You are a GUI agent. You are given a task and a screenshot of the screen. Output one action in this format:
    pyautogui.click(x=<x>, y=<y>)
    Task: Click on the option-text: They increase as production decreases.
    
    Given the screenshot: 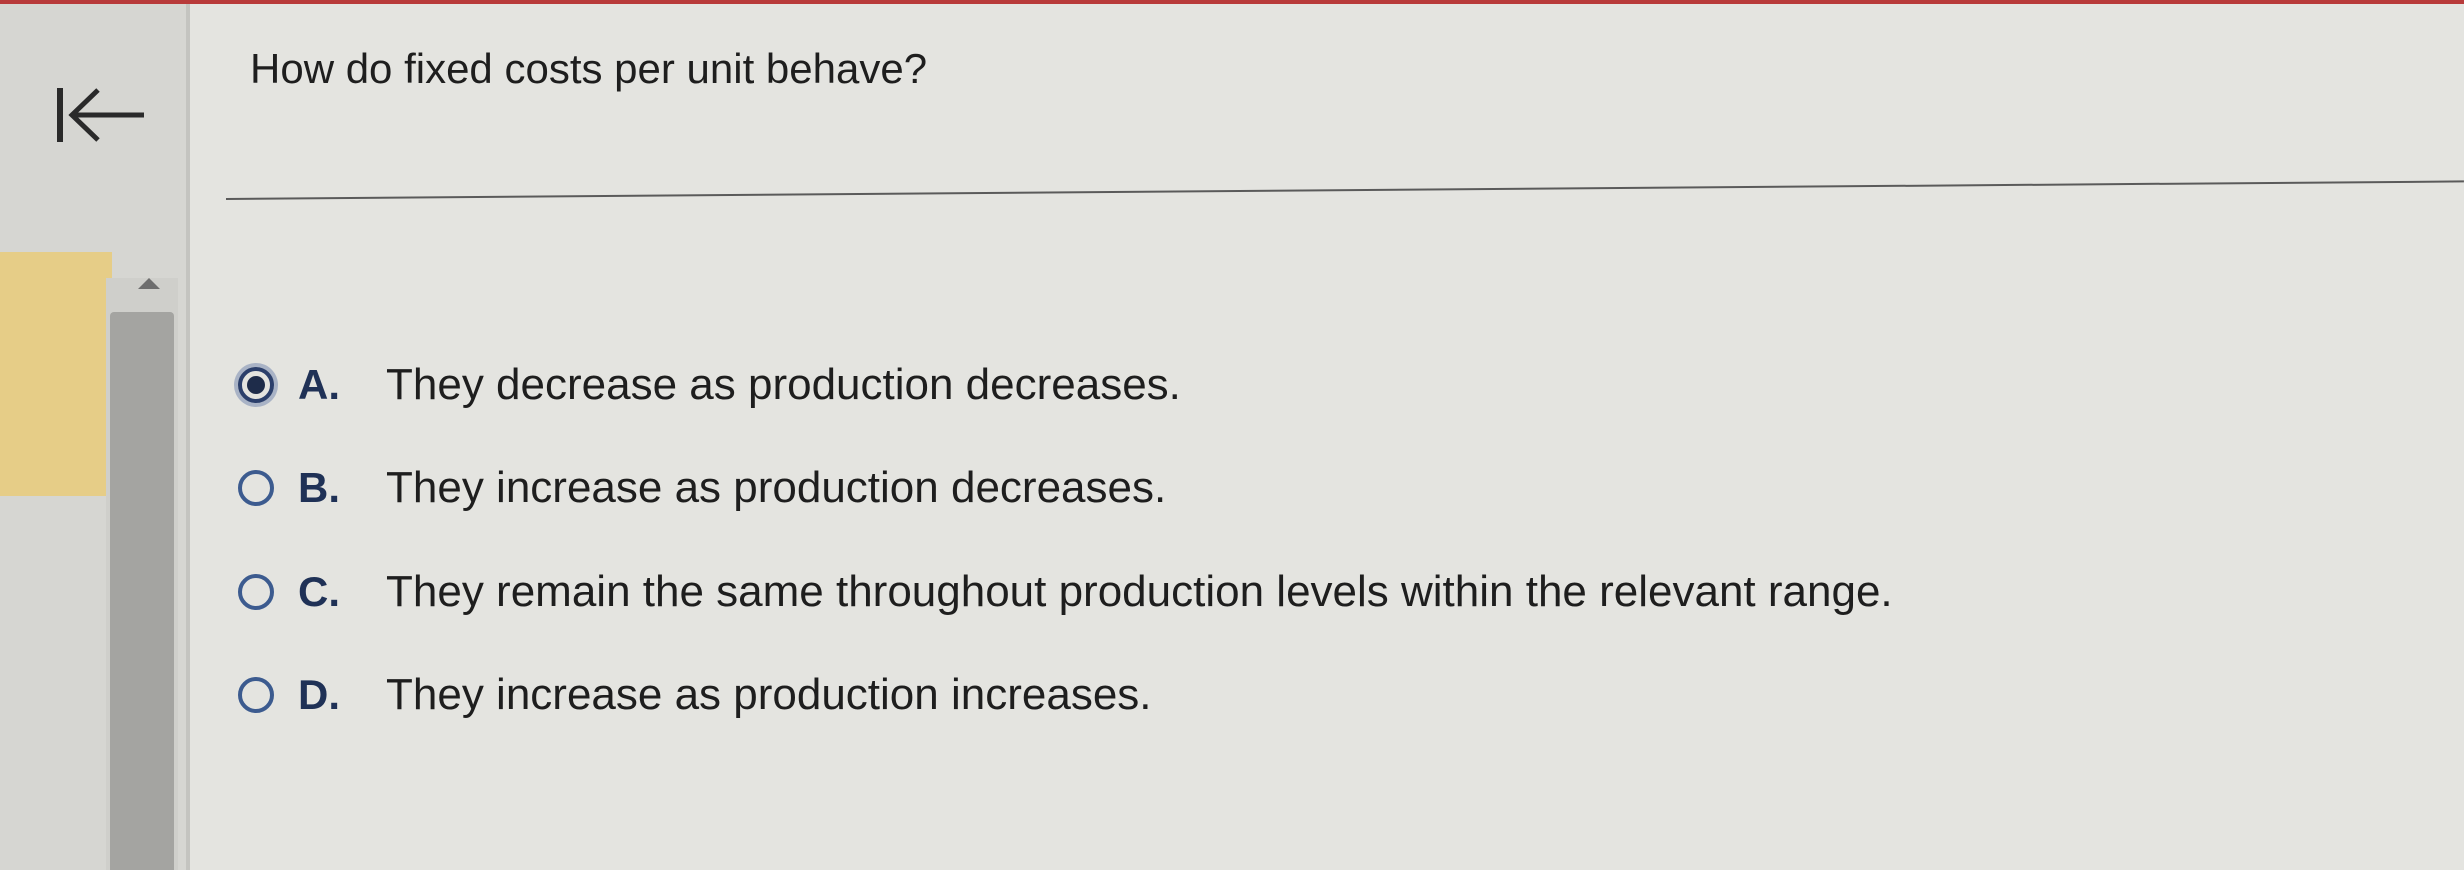 What is the action you would take?
    pyautogui.click(x=776, y=487)
    